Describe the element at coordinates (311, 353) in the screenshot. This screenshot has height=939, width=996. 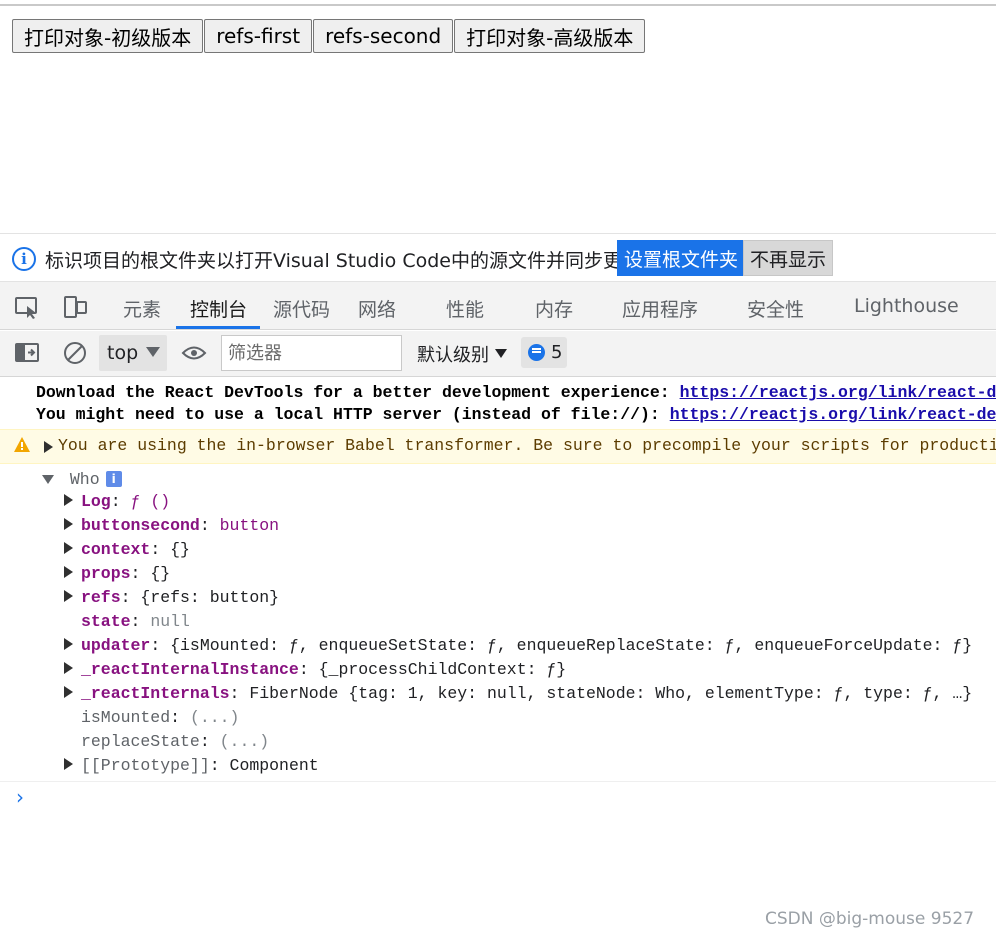
I see `console-filter-input` at that location.